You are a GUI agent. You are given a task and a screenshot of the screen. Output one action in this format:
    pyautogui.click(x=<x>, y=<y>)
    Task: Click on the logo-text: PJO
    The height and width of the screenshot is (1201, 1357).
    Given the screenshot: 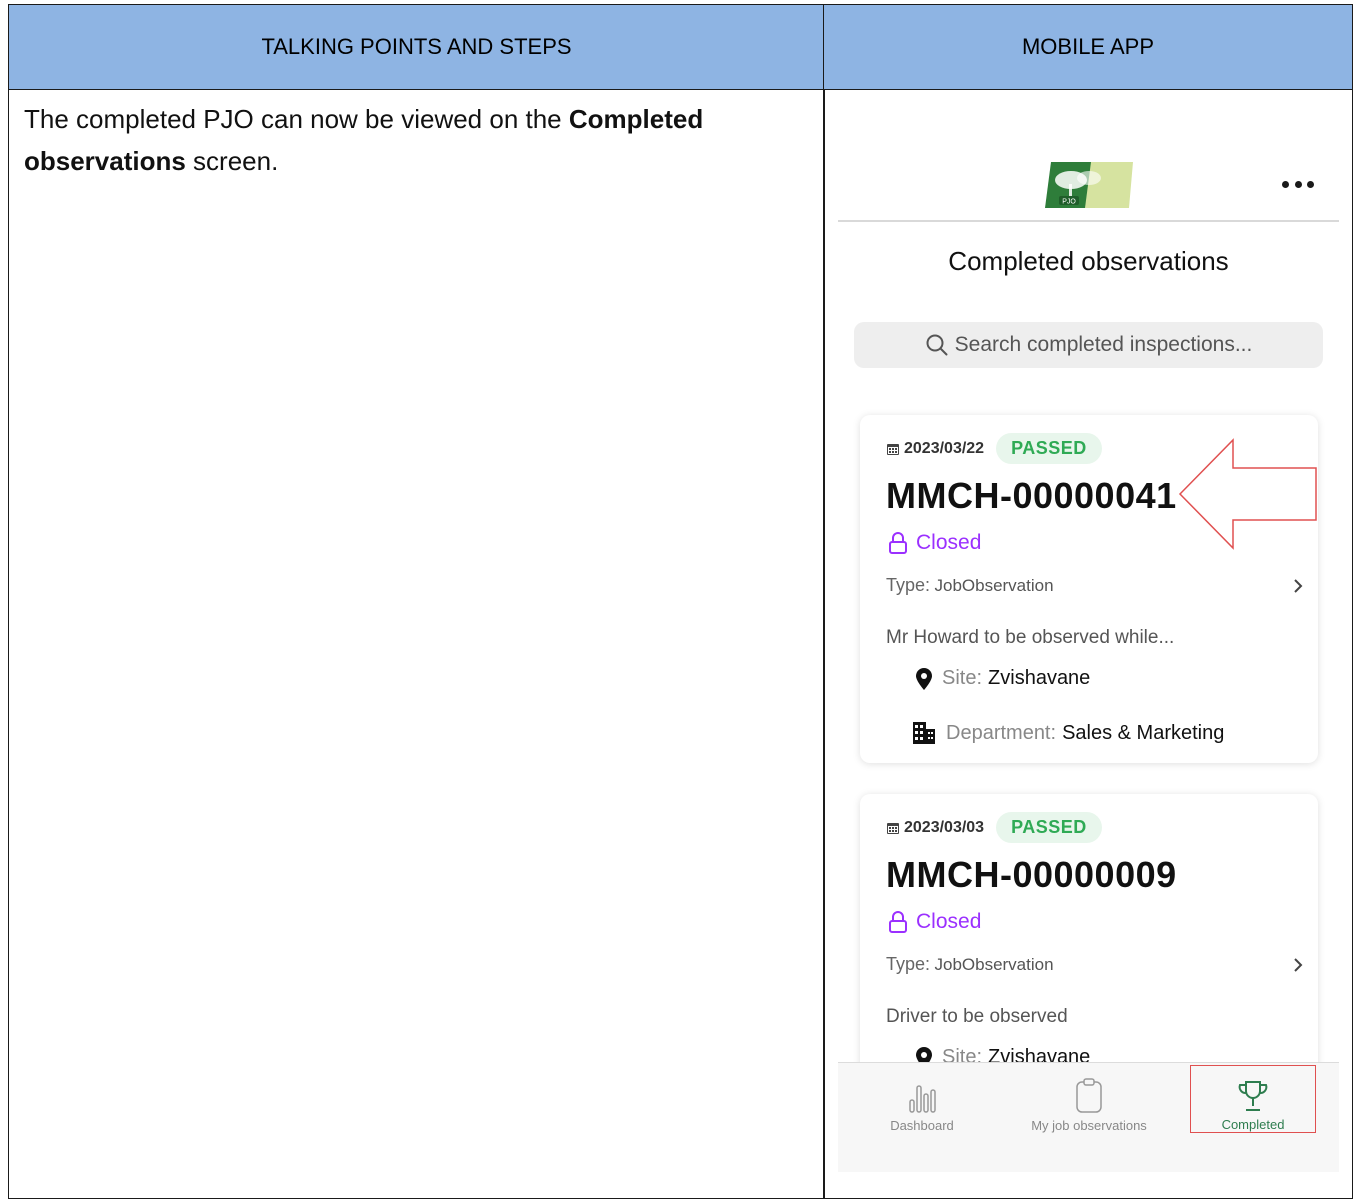 What is the action you would take?
    pyautogui.click(x=1069, y=202)
    